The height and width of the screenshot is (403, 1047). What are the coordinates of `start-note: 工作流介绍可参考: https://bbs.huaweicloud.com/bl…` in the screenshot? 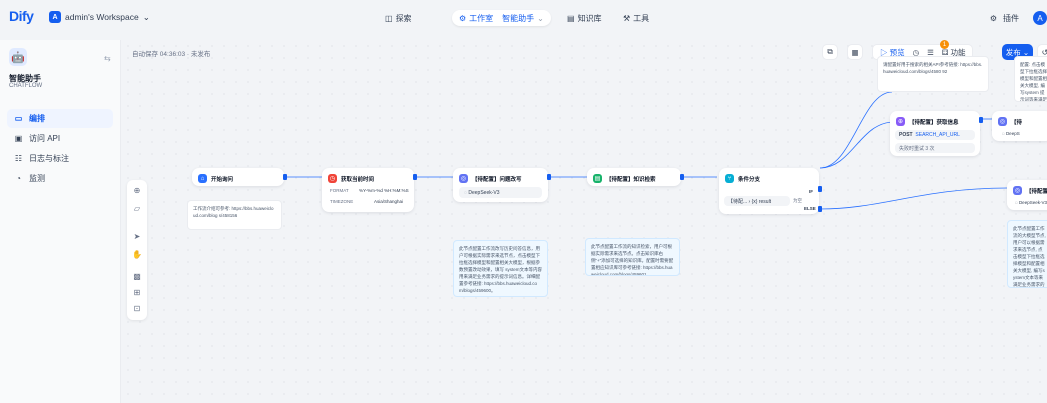 It's located at (234, 215).